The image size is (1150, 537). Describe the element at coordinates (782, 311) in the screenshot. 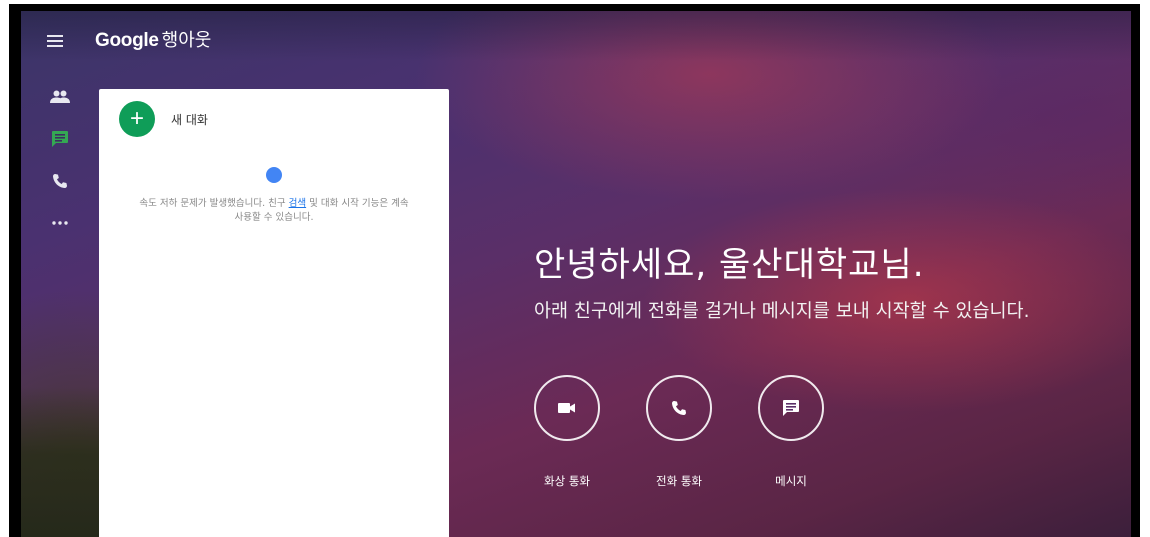

I see `greeting-subtitle: 아래 친구에게 전화를 걸거나 메시지를 보내 시작할 수 있습니다.` at that location.